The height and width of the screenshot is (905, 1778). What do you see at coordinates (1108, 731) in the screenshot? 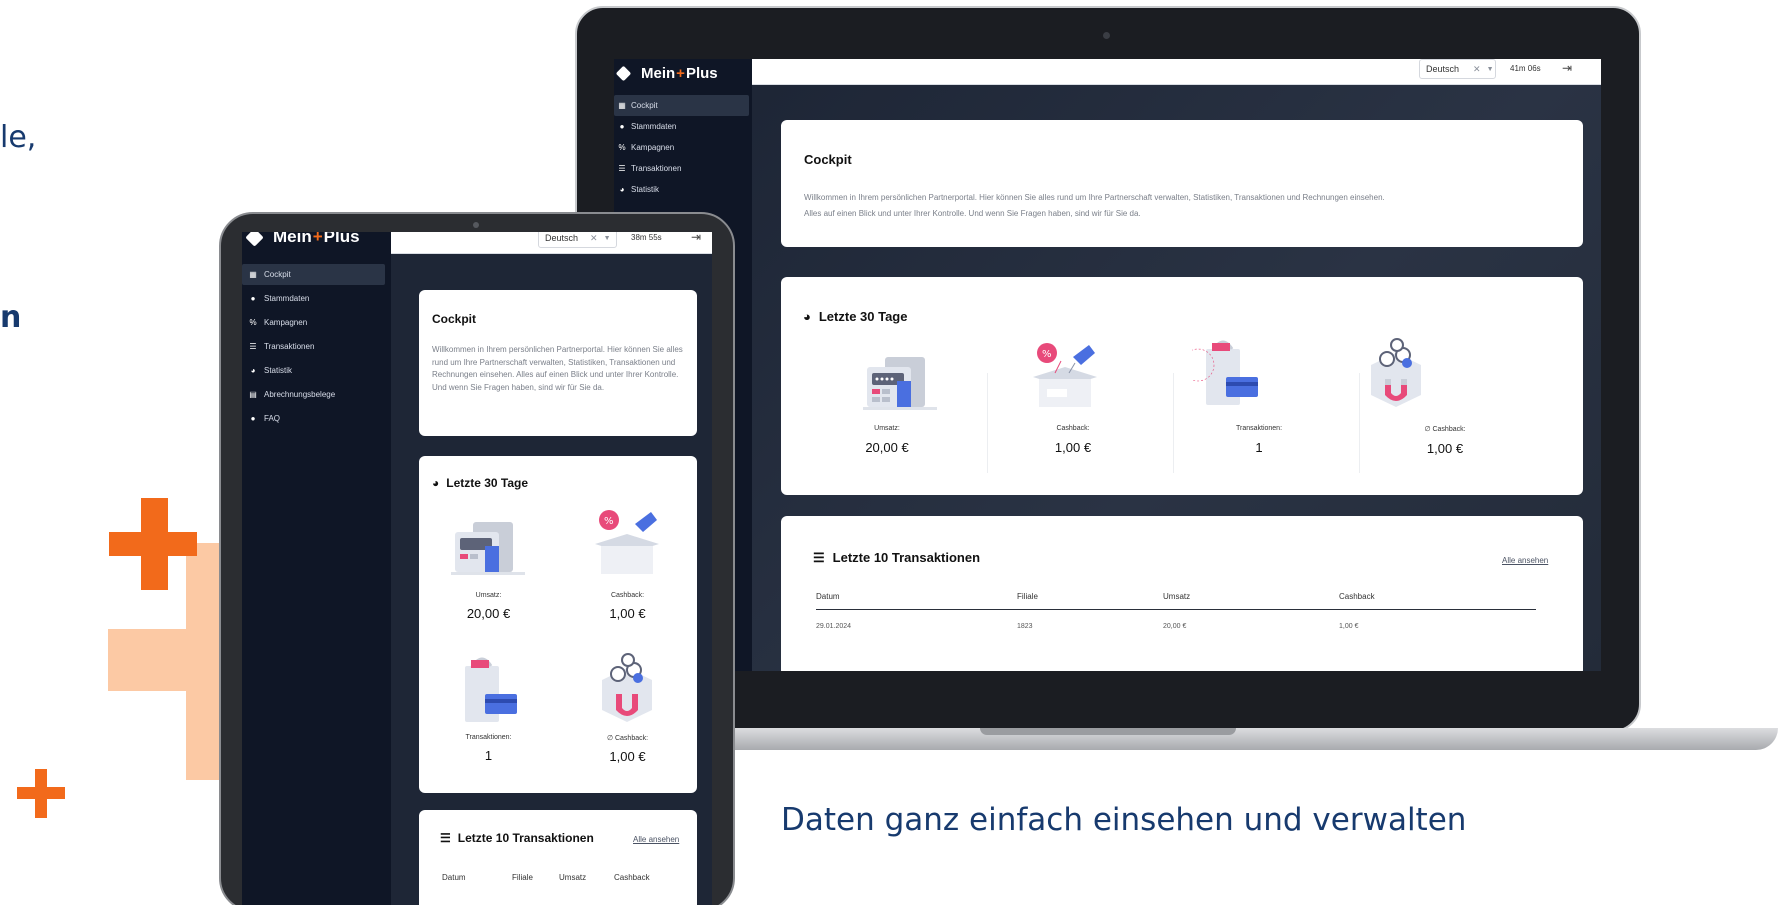
I see `laptop-base-notch` at bounding box center [1108, 731].